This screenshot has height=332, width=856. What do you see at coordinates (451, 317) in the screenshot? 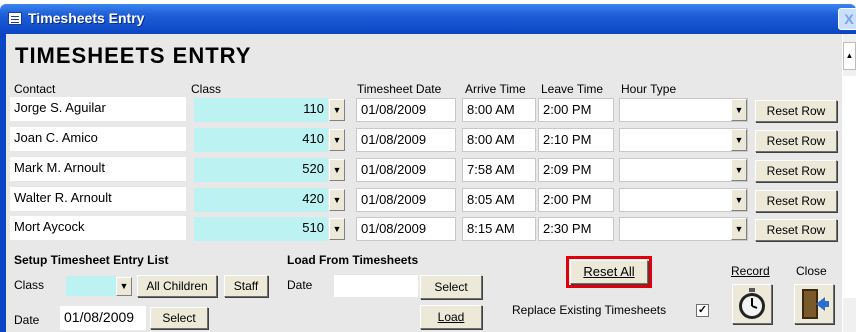
I see `load-button: Load` at bounding box center [451, 317].